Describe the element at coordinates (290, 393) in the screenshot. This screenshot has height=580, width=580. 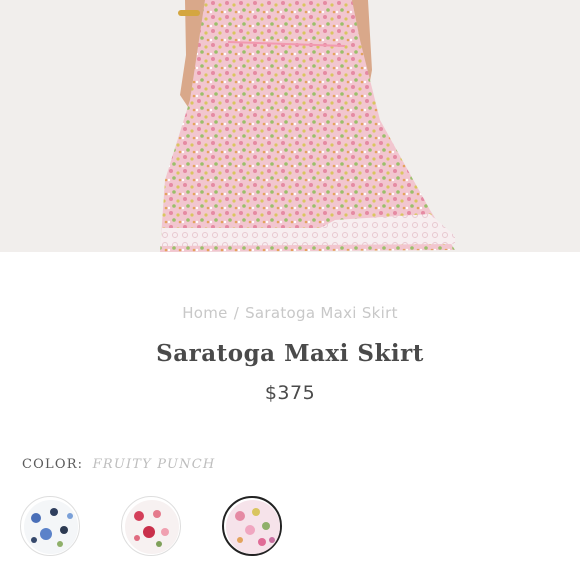
I see `product-price: $375` at that location.